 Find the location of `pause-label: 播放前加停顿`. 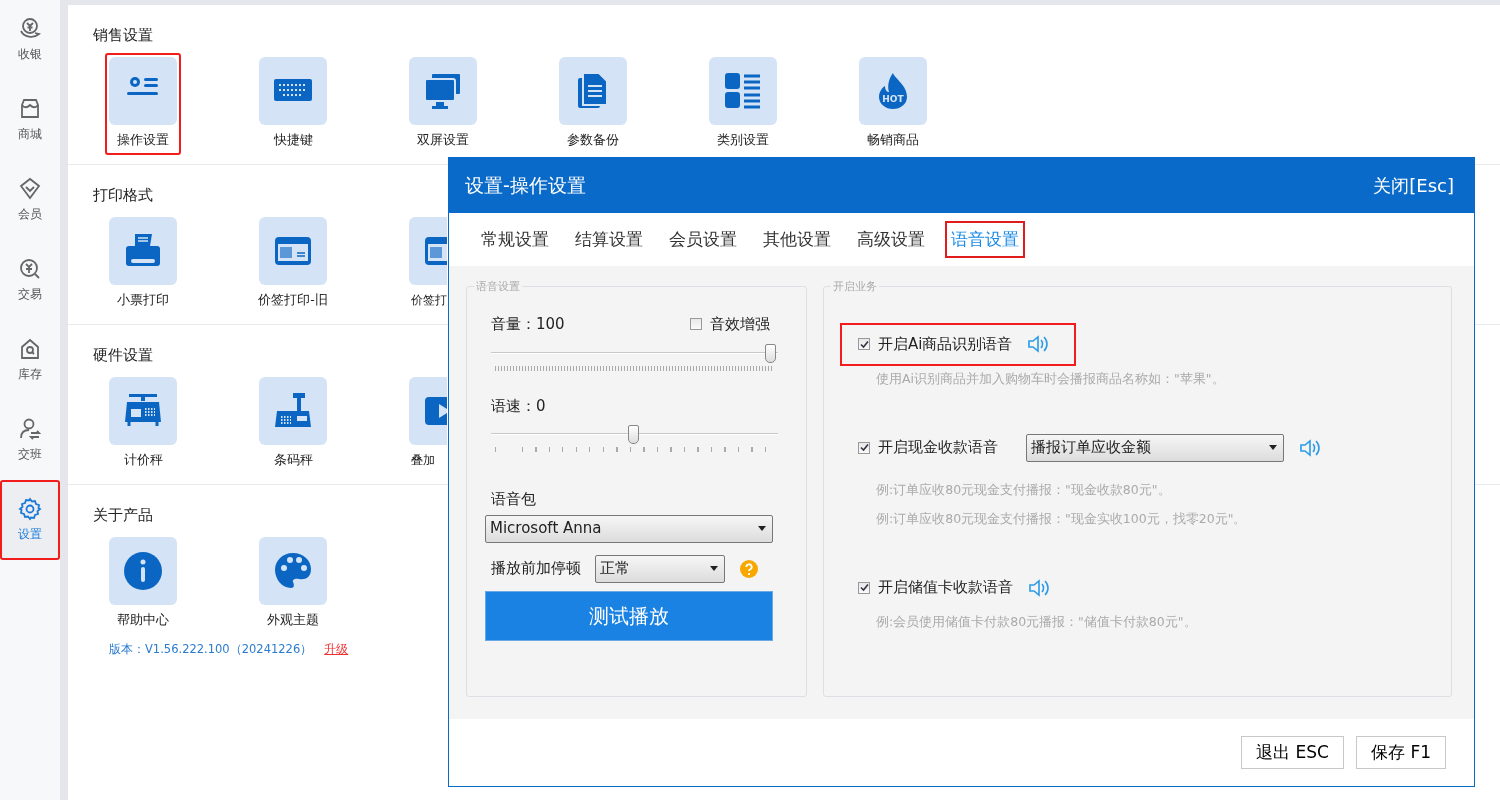

pause-label: 播放前加停顿 is located at coordinates (536, 569).